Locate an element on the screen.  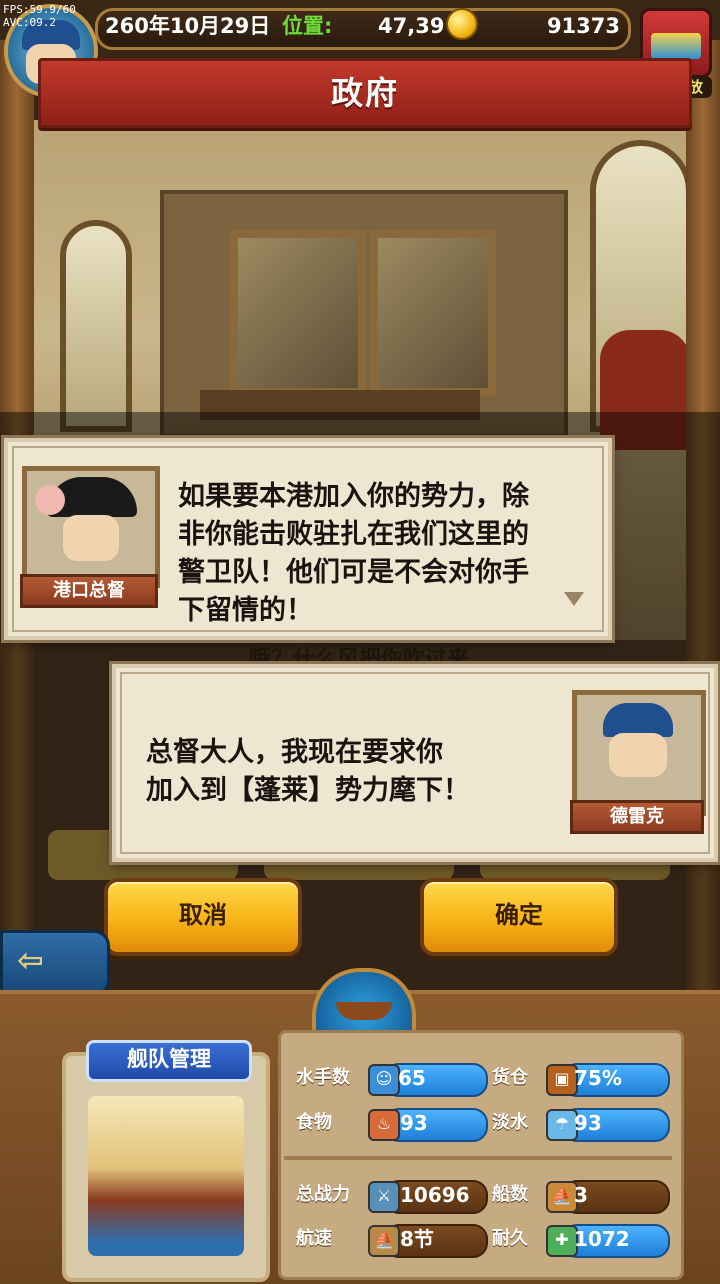
page-title: 政府 is located at coordinates (364, 93).